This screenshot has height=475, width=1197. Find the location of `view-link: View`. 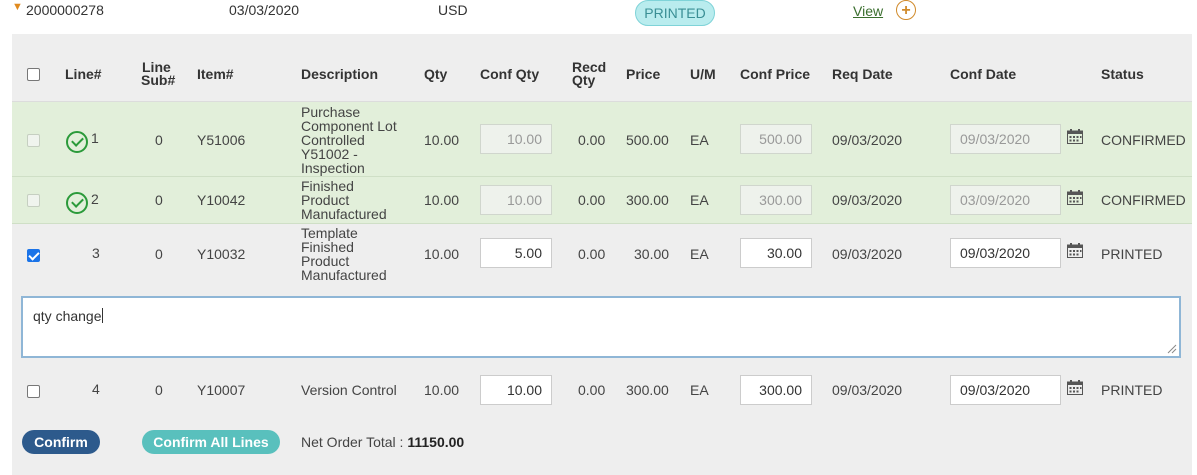

view-link: View is located at coordinates (868, 11).